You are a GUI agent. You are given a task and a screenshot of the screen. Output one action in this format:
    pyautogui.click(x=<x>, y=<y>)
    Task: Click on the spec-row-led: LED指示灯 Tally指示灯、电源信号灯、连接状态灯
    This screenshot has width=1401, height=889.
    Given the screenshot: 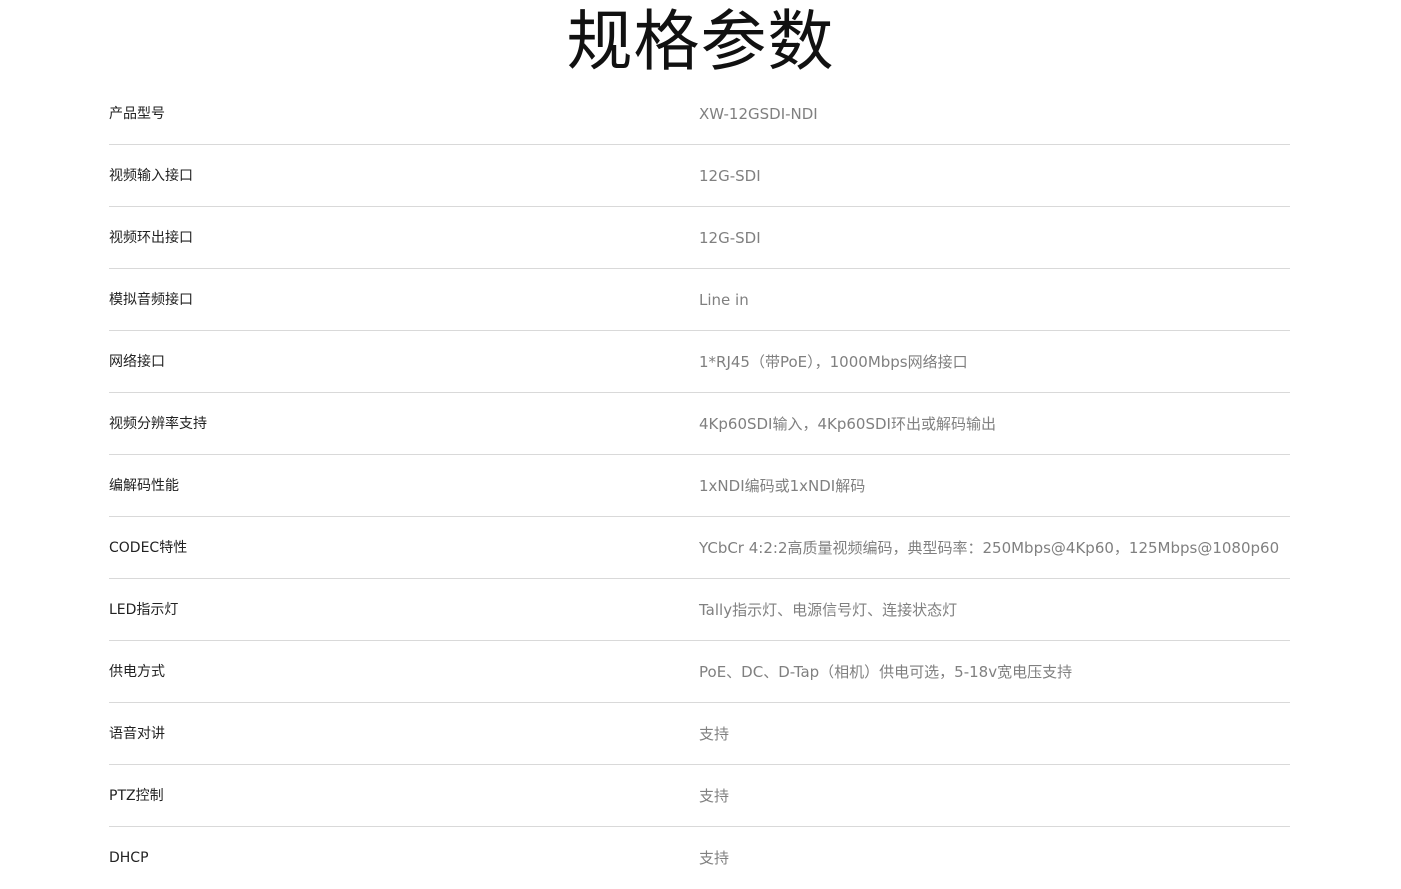 What is the action you would take?
    pyautogui.click(x=699, y=610)
    